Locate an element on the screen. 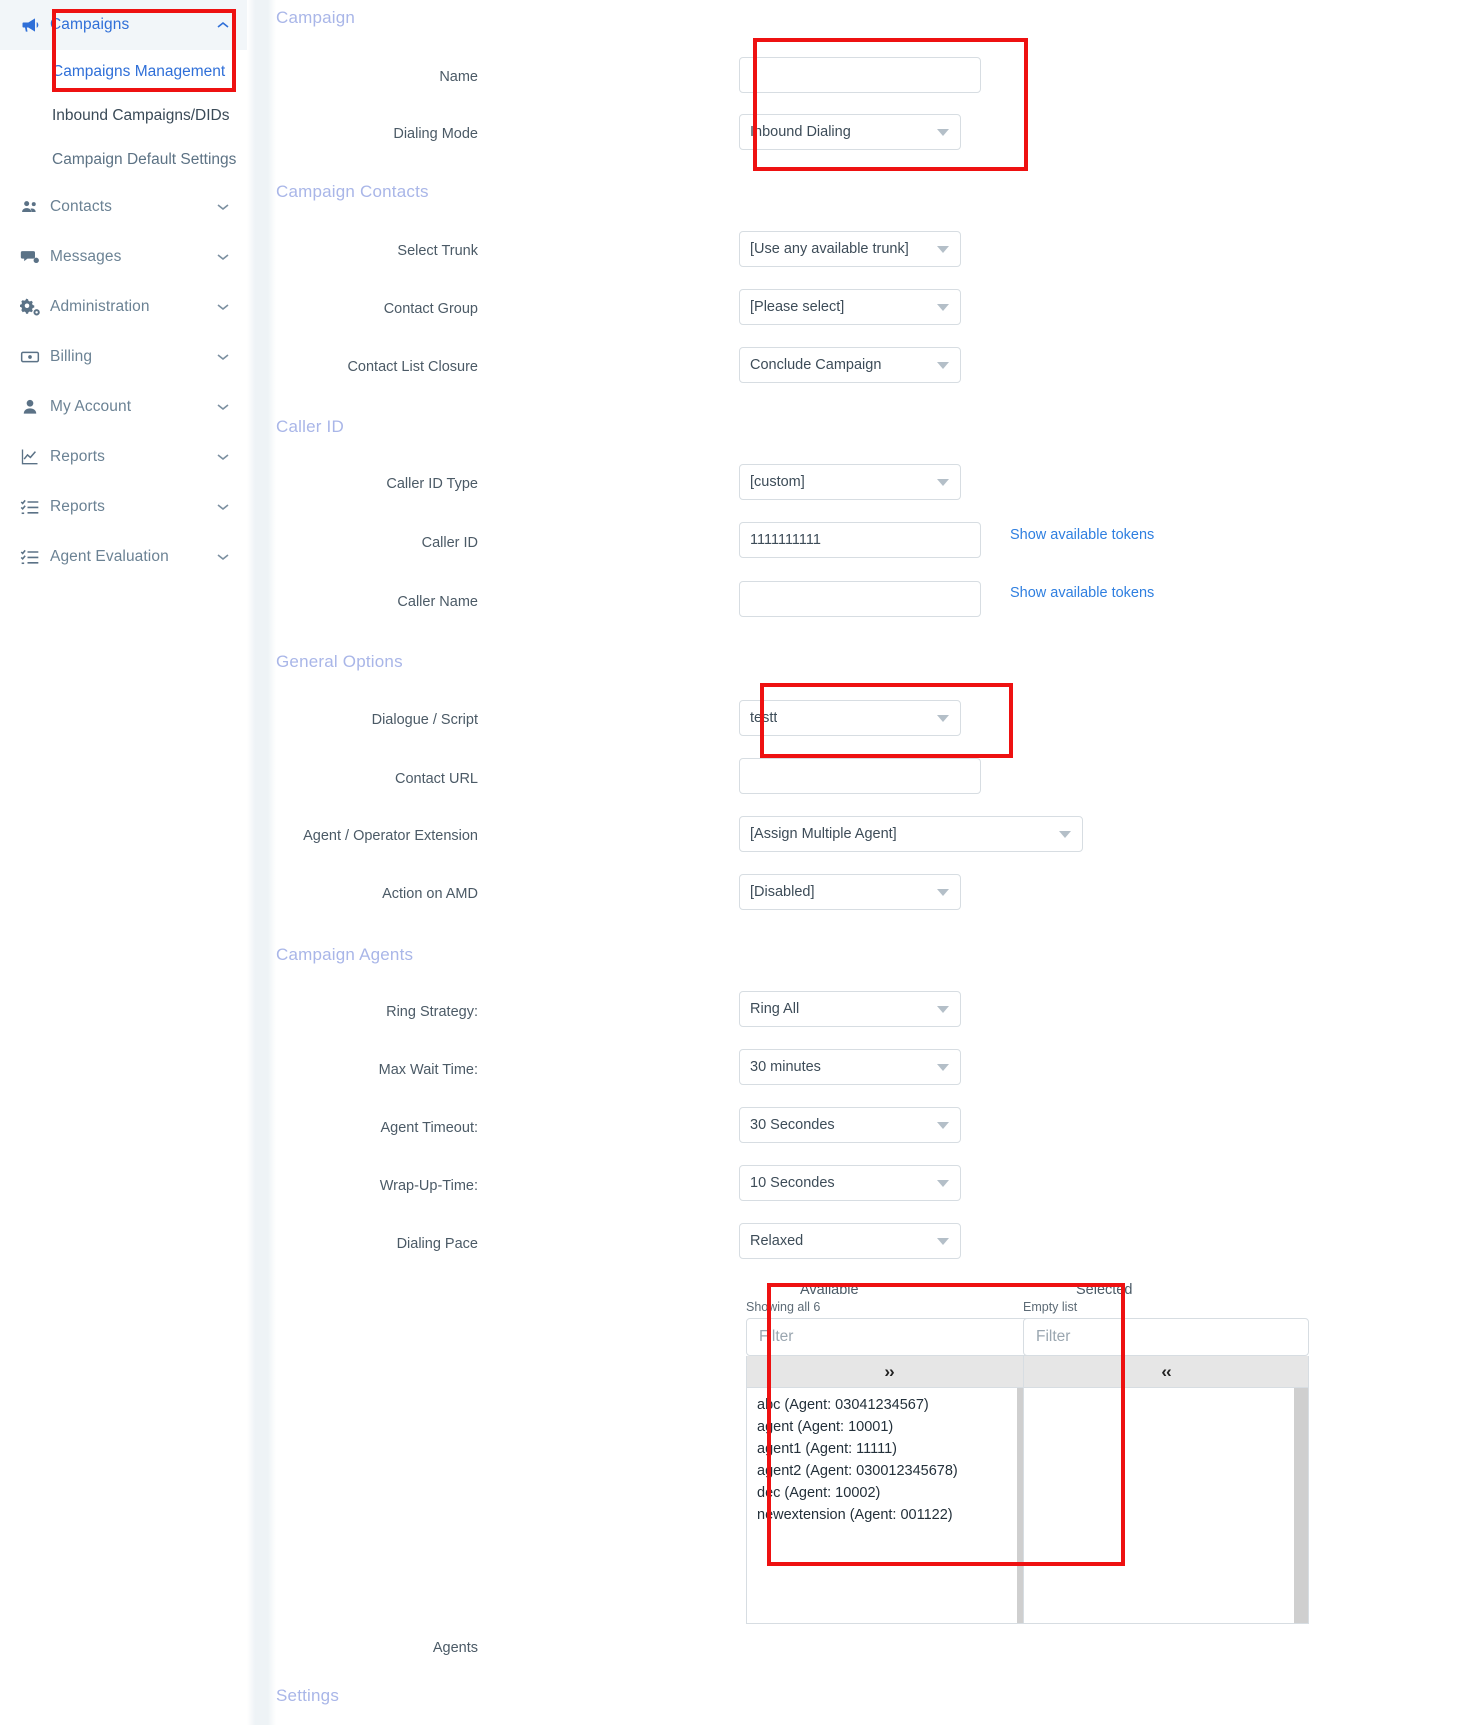 The width and height of the screenshot is (1463, 1725). selected-list-box is located at coordinates (1166, 1506).